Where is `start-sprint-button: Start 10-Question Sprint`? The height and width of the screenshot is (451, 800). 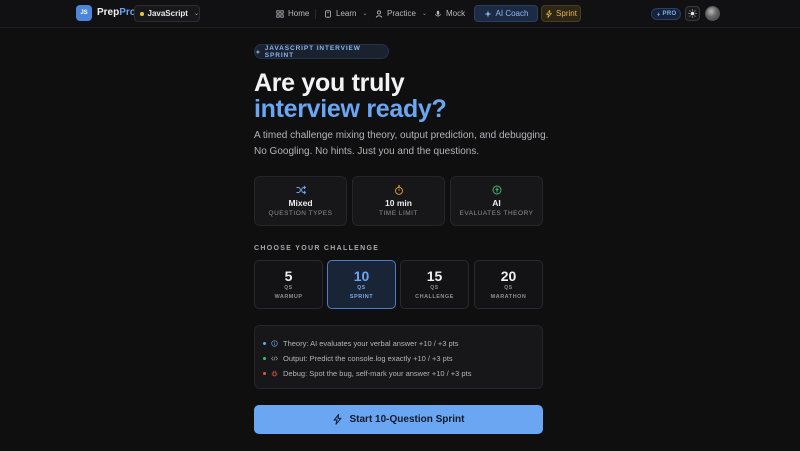
start-sprint-button: Start 10-Question Sprint is located at coordinates (398, 419).